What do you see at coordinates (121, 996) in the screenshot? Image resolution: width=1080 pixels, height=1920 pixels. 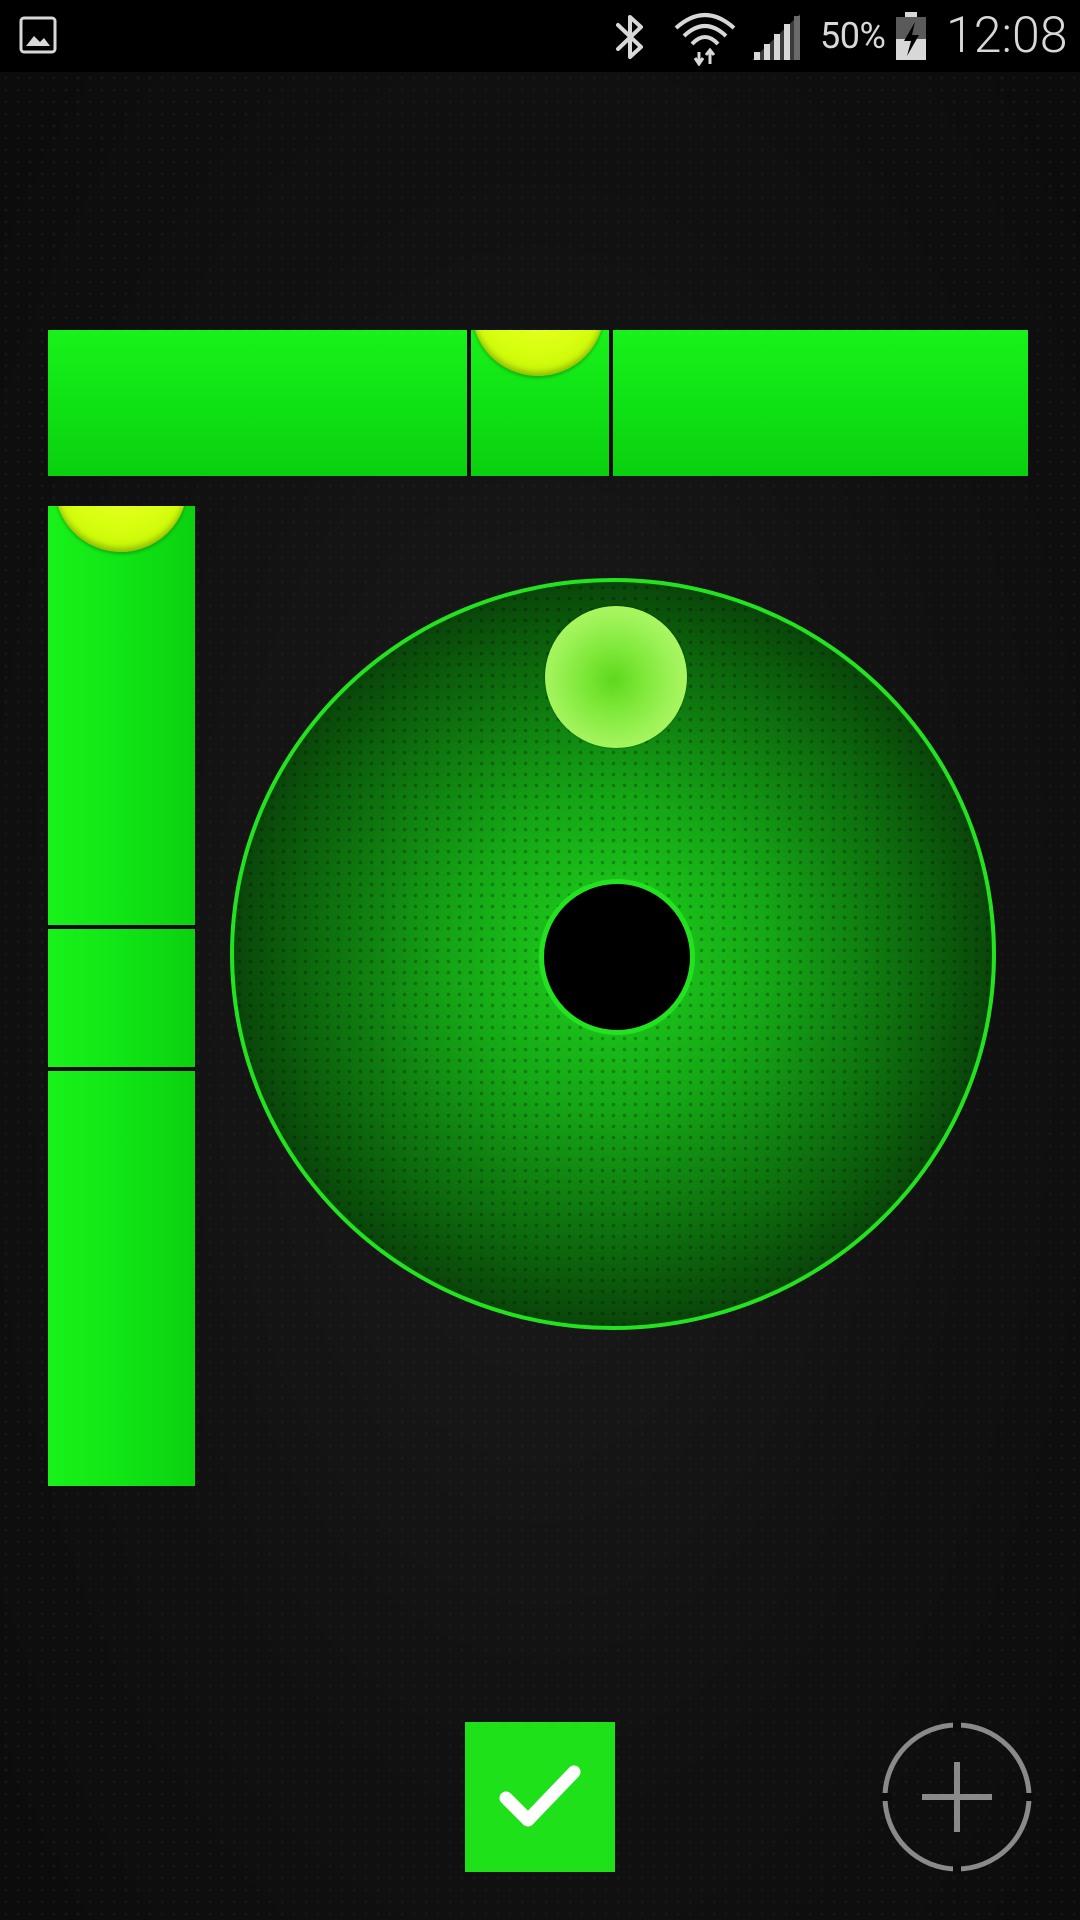 I see `vertical-level-tube` at bounding box center [121, 996].